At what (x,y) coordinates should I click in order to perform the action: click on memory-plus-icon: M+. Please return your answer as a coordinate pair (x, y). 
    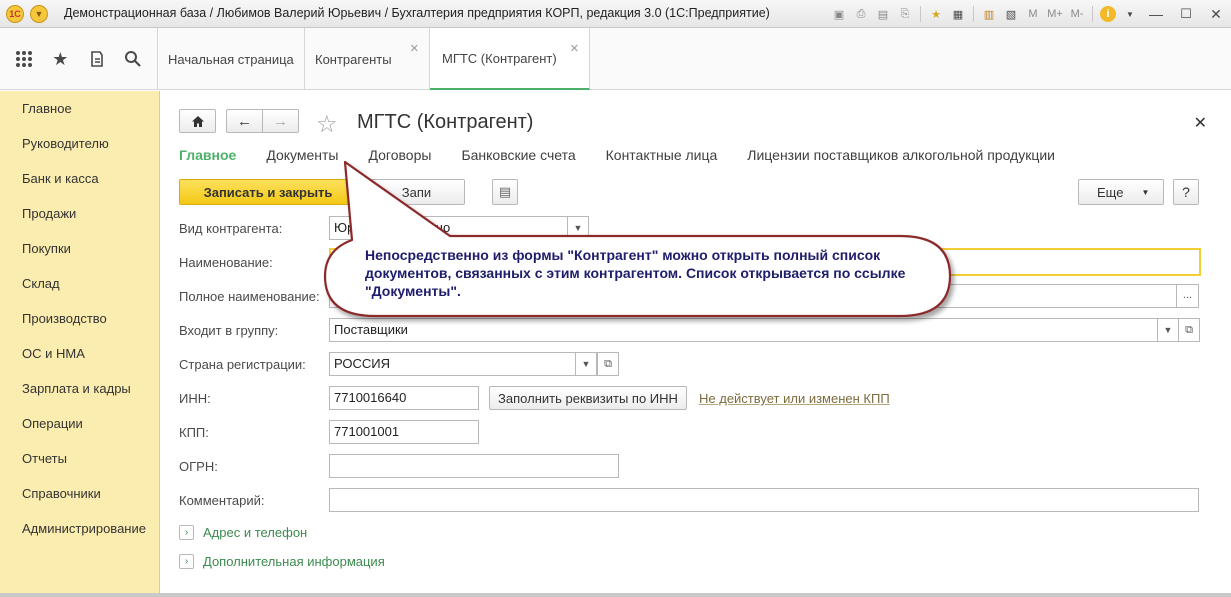
    Looking at the image, I should click on (1055, 14).